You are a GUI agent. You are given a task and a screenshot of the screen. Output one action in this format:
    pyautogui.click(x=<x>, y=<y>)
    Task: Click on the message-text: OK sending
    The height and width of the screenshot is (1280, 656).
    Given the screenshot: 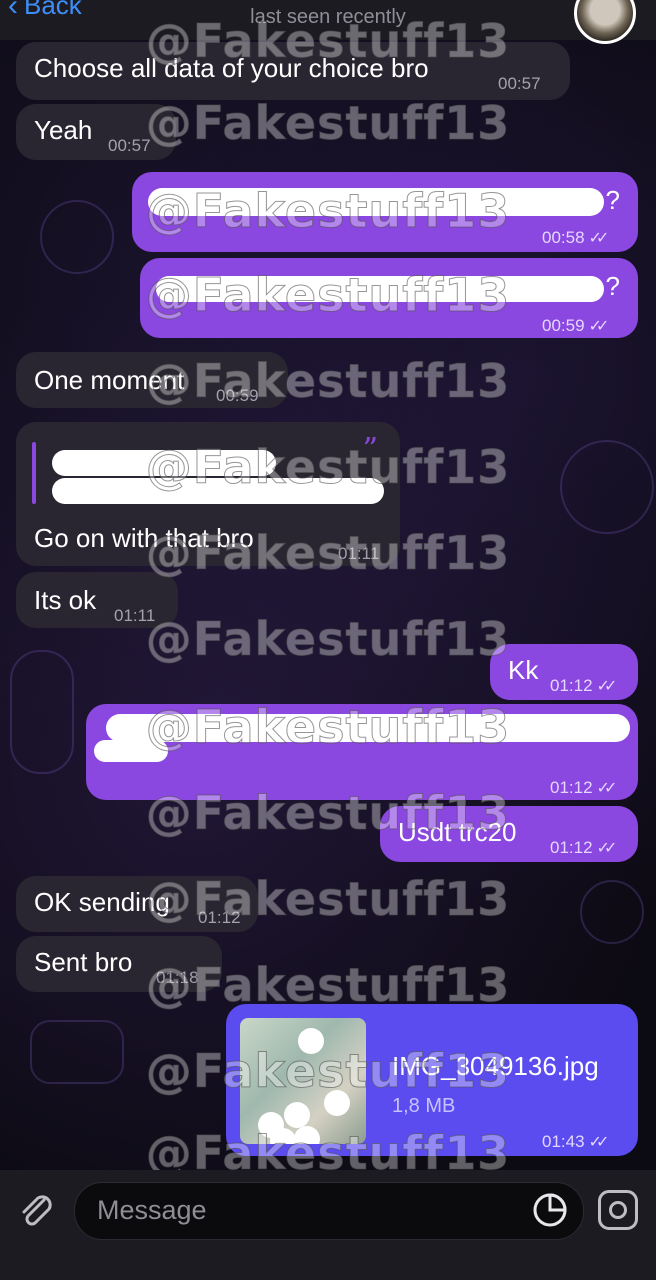 What is the action you would take?
    pyautogui.click(x=102, y=902)
    